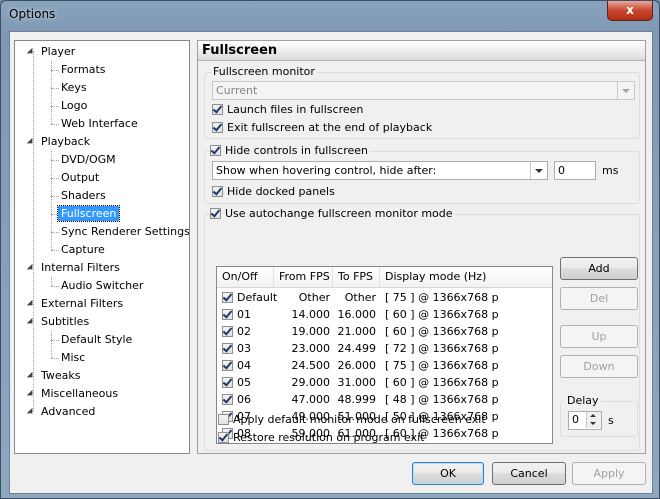 The image size is (660, 499). Describe the element at coordinates (314, 297) in the screenshot. I see `row-from-fps: Other` at that location.